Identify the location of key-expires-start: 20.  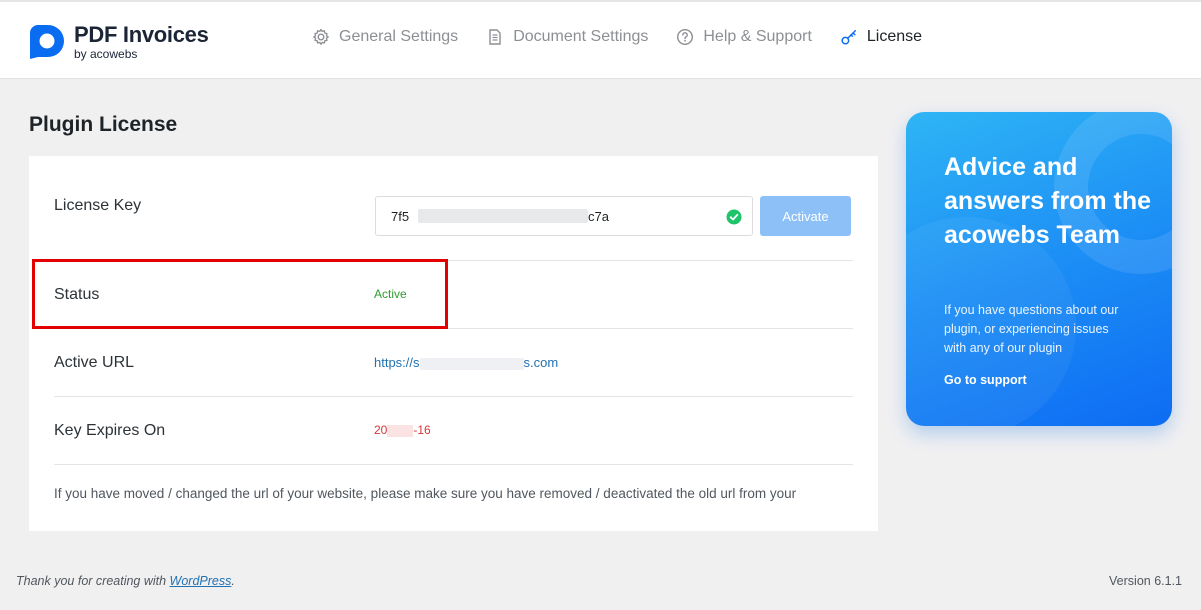
(381, 430).